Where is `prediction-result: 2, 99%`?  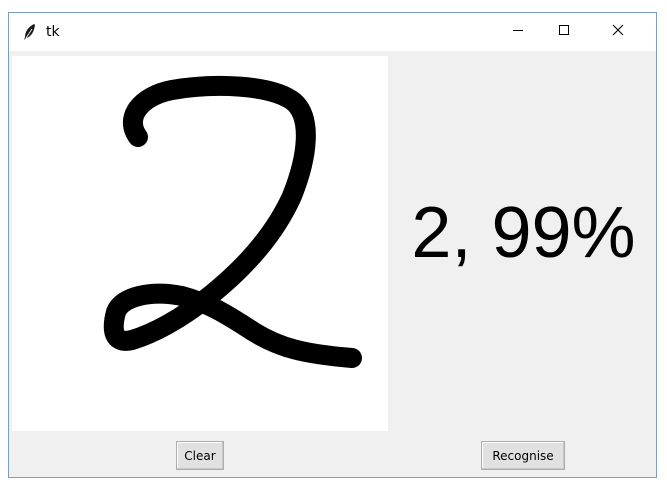
prediction-result: 2, 99% is located at coordinates (523, 233).